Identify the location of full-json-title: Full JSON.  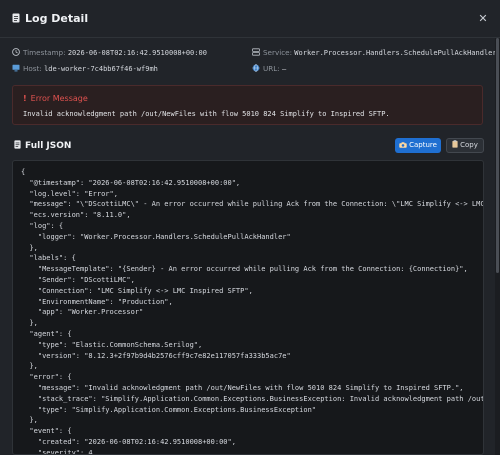
(48, 146).